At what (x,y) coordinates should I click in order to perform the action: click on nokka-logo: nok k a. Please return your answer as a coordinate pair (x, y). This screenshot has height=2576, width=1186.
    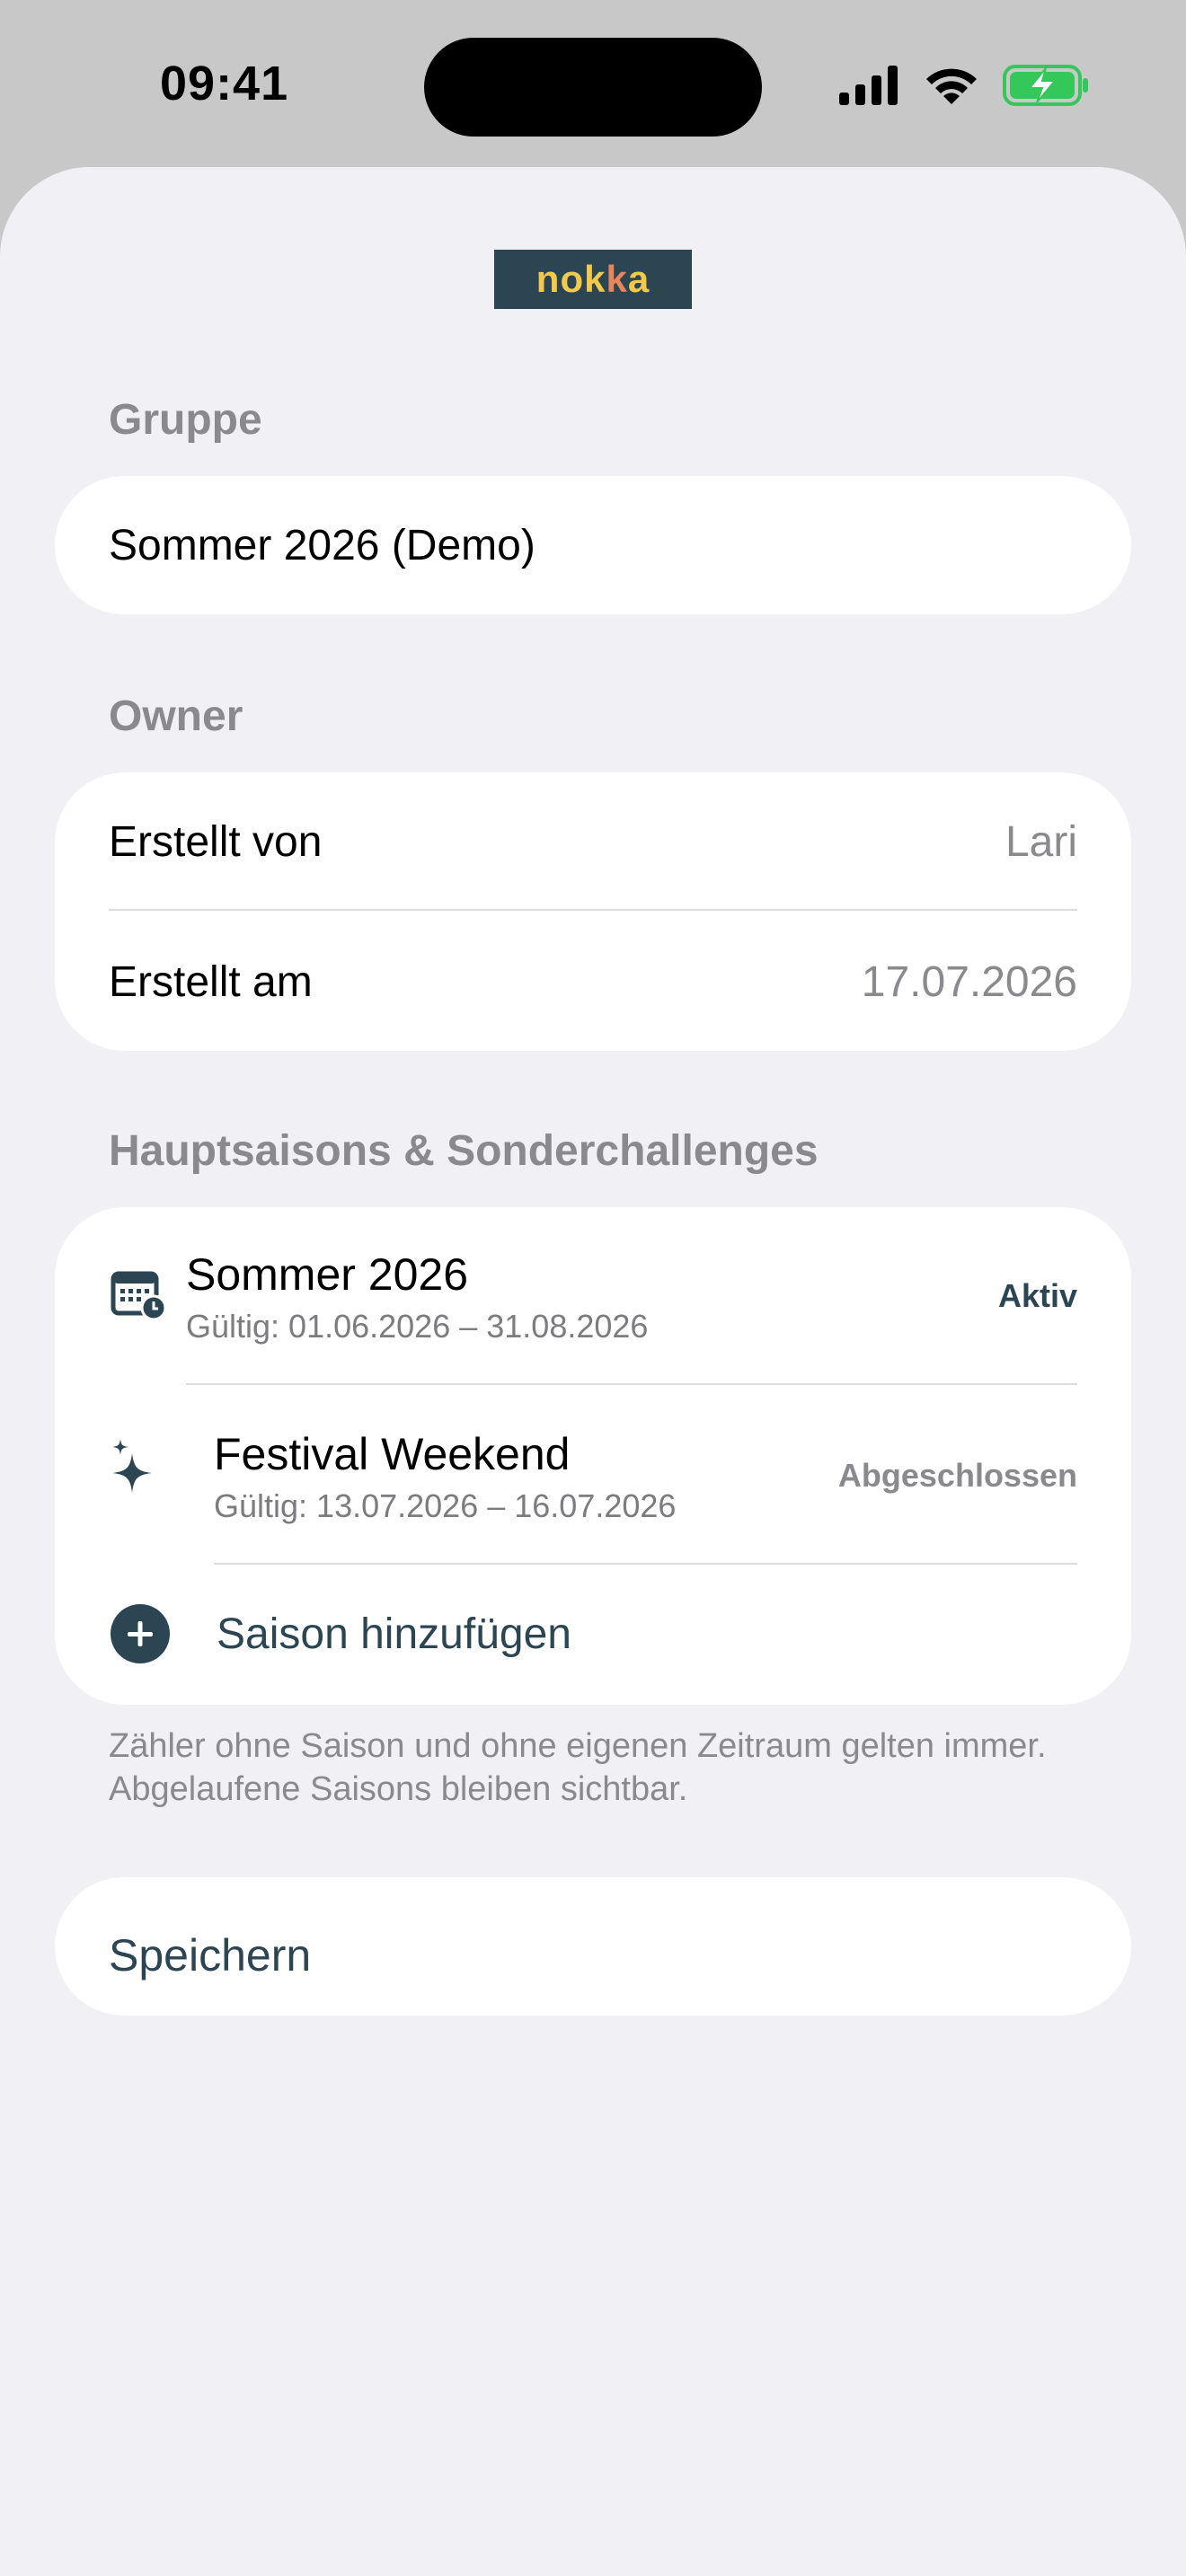
    Looking at the image, I should click on (593, 279).